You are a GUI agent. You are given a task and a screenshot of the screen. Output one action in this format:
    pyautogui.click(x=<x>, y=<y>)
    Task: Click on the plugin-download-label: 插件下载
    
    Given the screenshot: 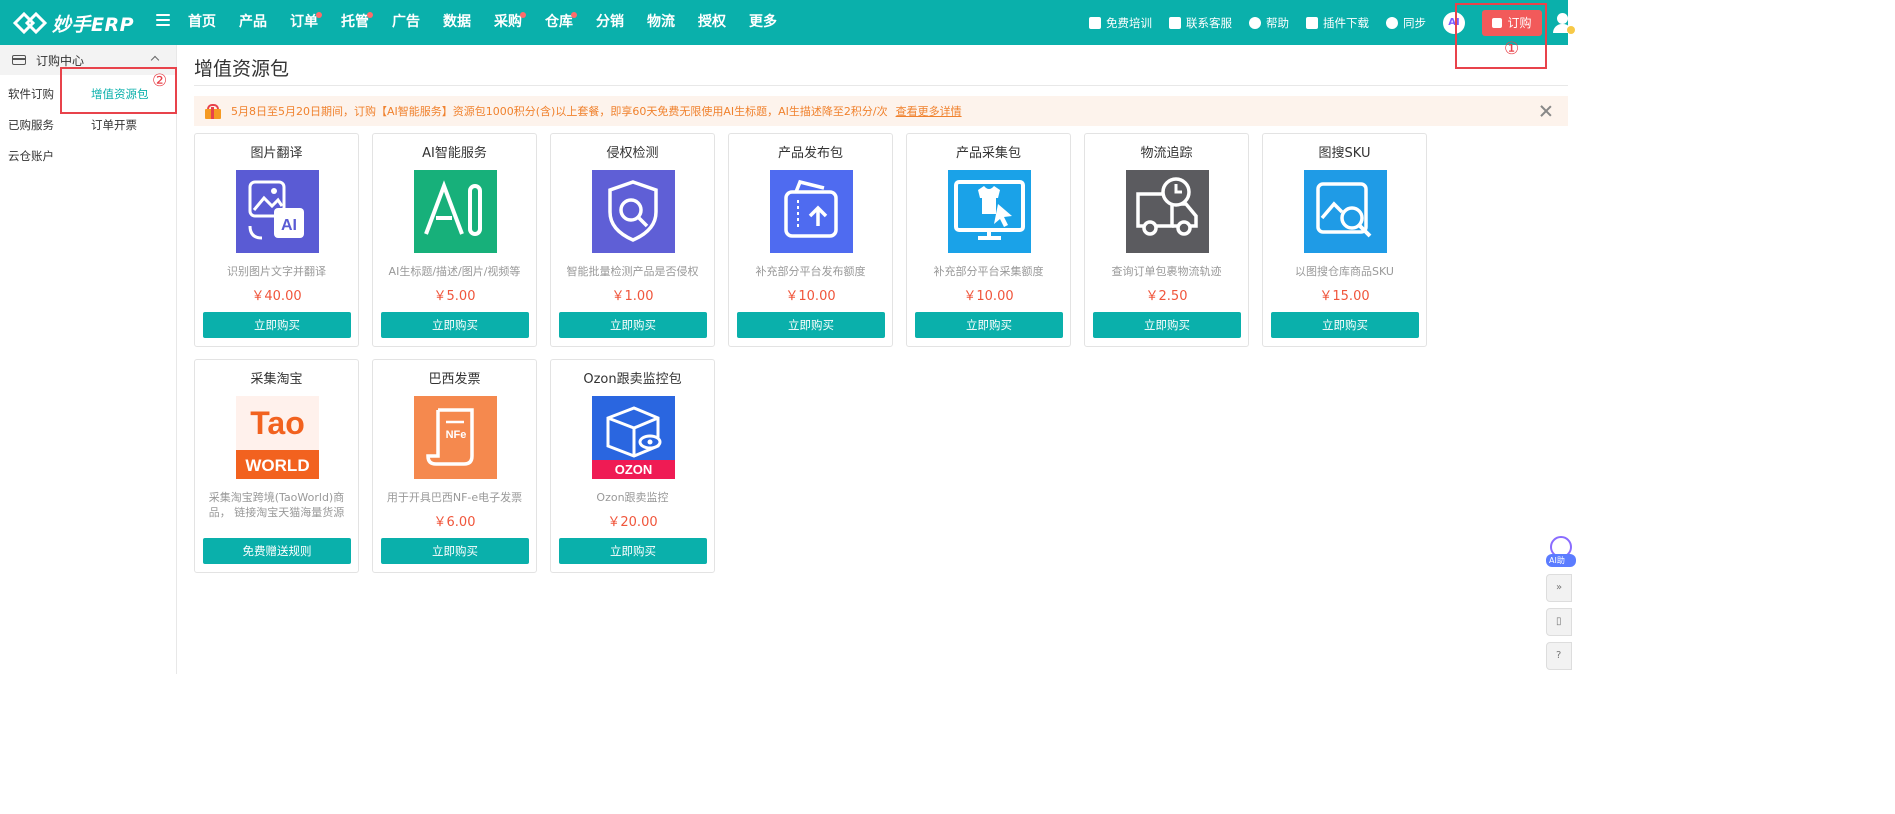 What is the action you would take?
    pyautogui.click(x=1346, y=22)
    